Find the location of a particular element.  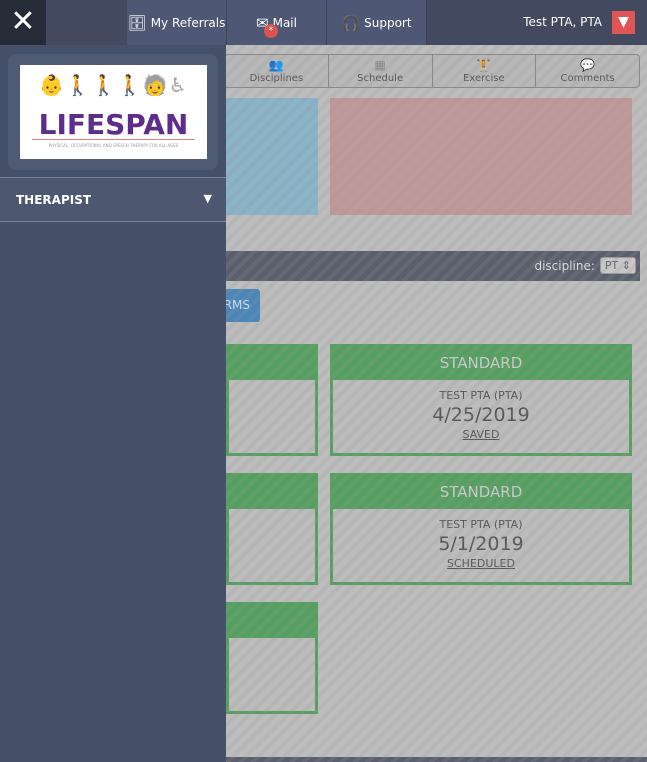

tab-exercise: 🏋 Exercise is located at coordinates (483, 71).